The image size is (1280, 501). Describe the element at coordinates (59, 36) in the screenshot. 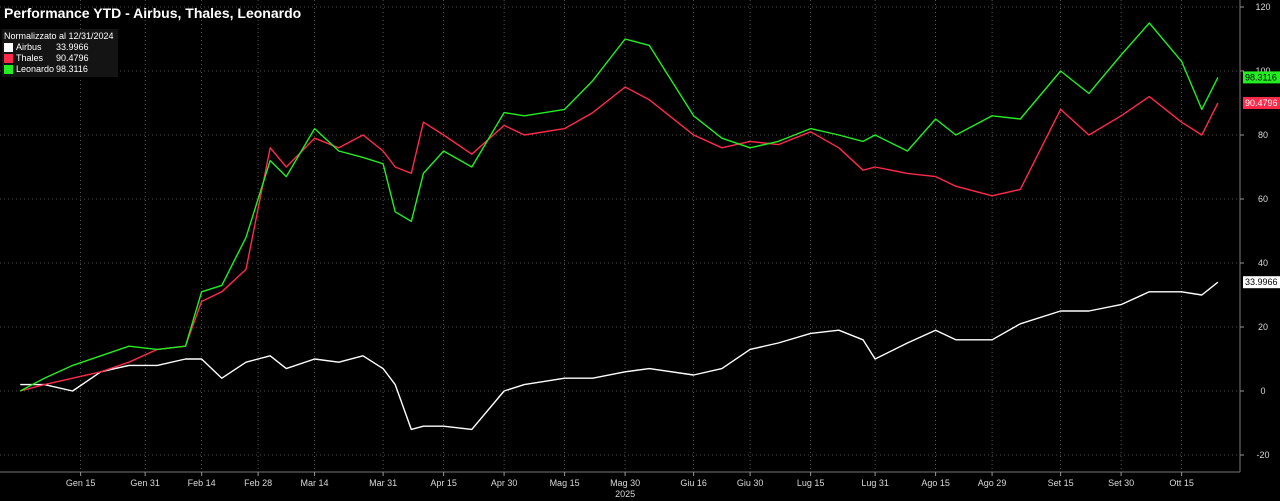

I see `legend-note: Normalizzato al 12/31/2024` at that location.